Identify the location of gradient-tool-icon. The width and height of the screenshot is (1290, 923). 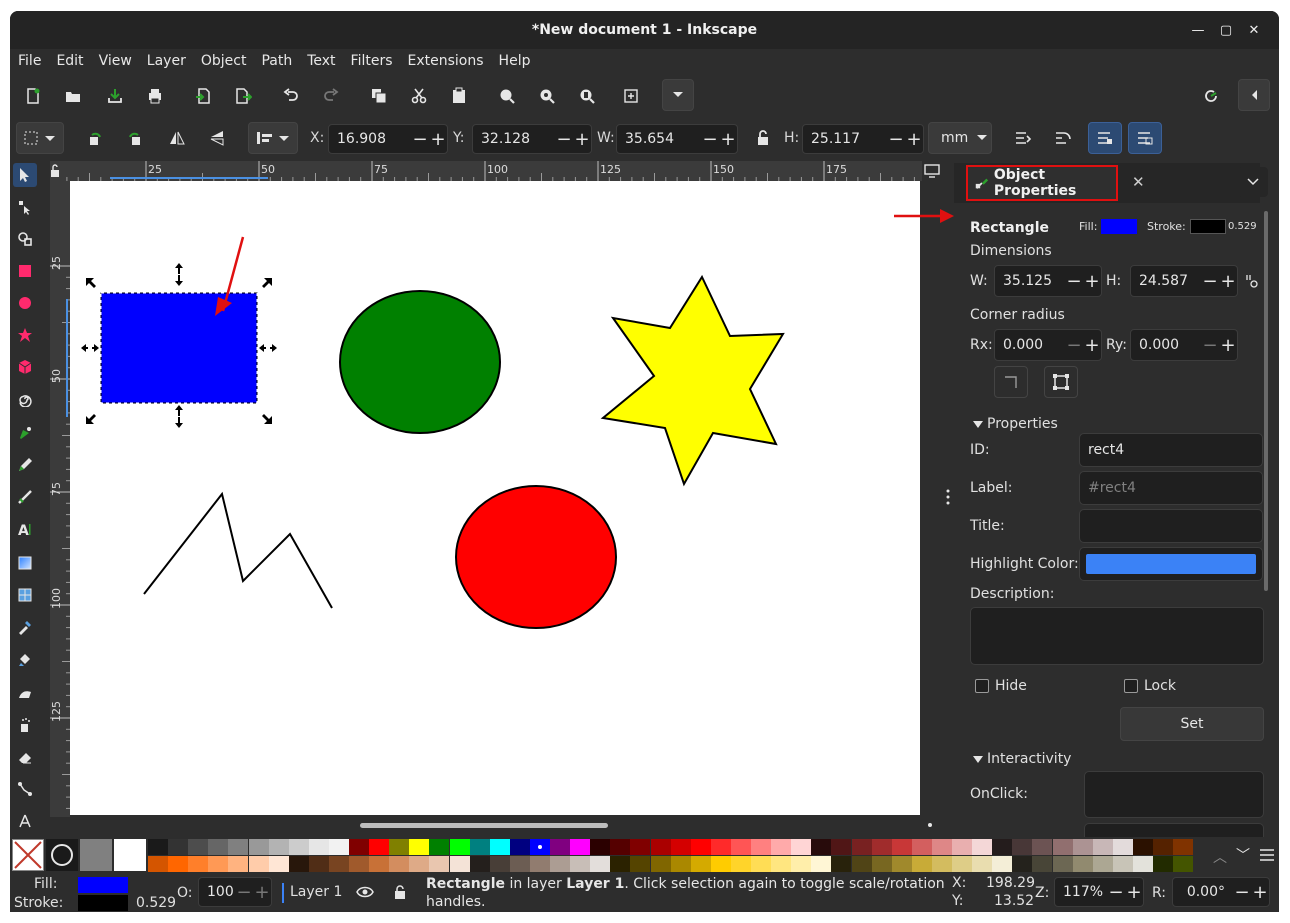
(25, 563).